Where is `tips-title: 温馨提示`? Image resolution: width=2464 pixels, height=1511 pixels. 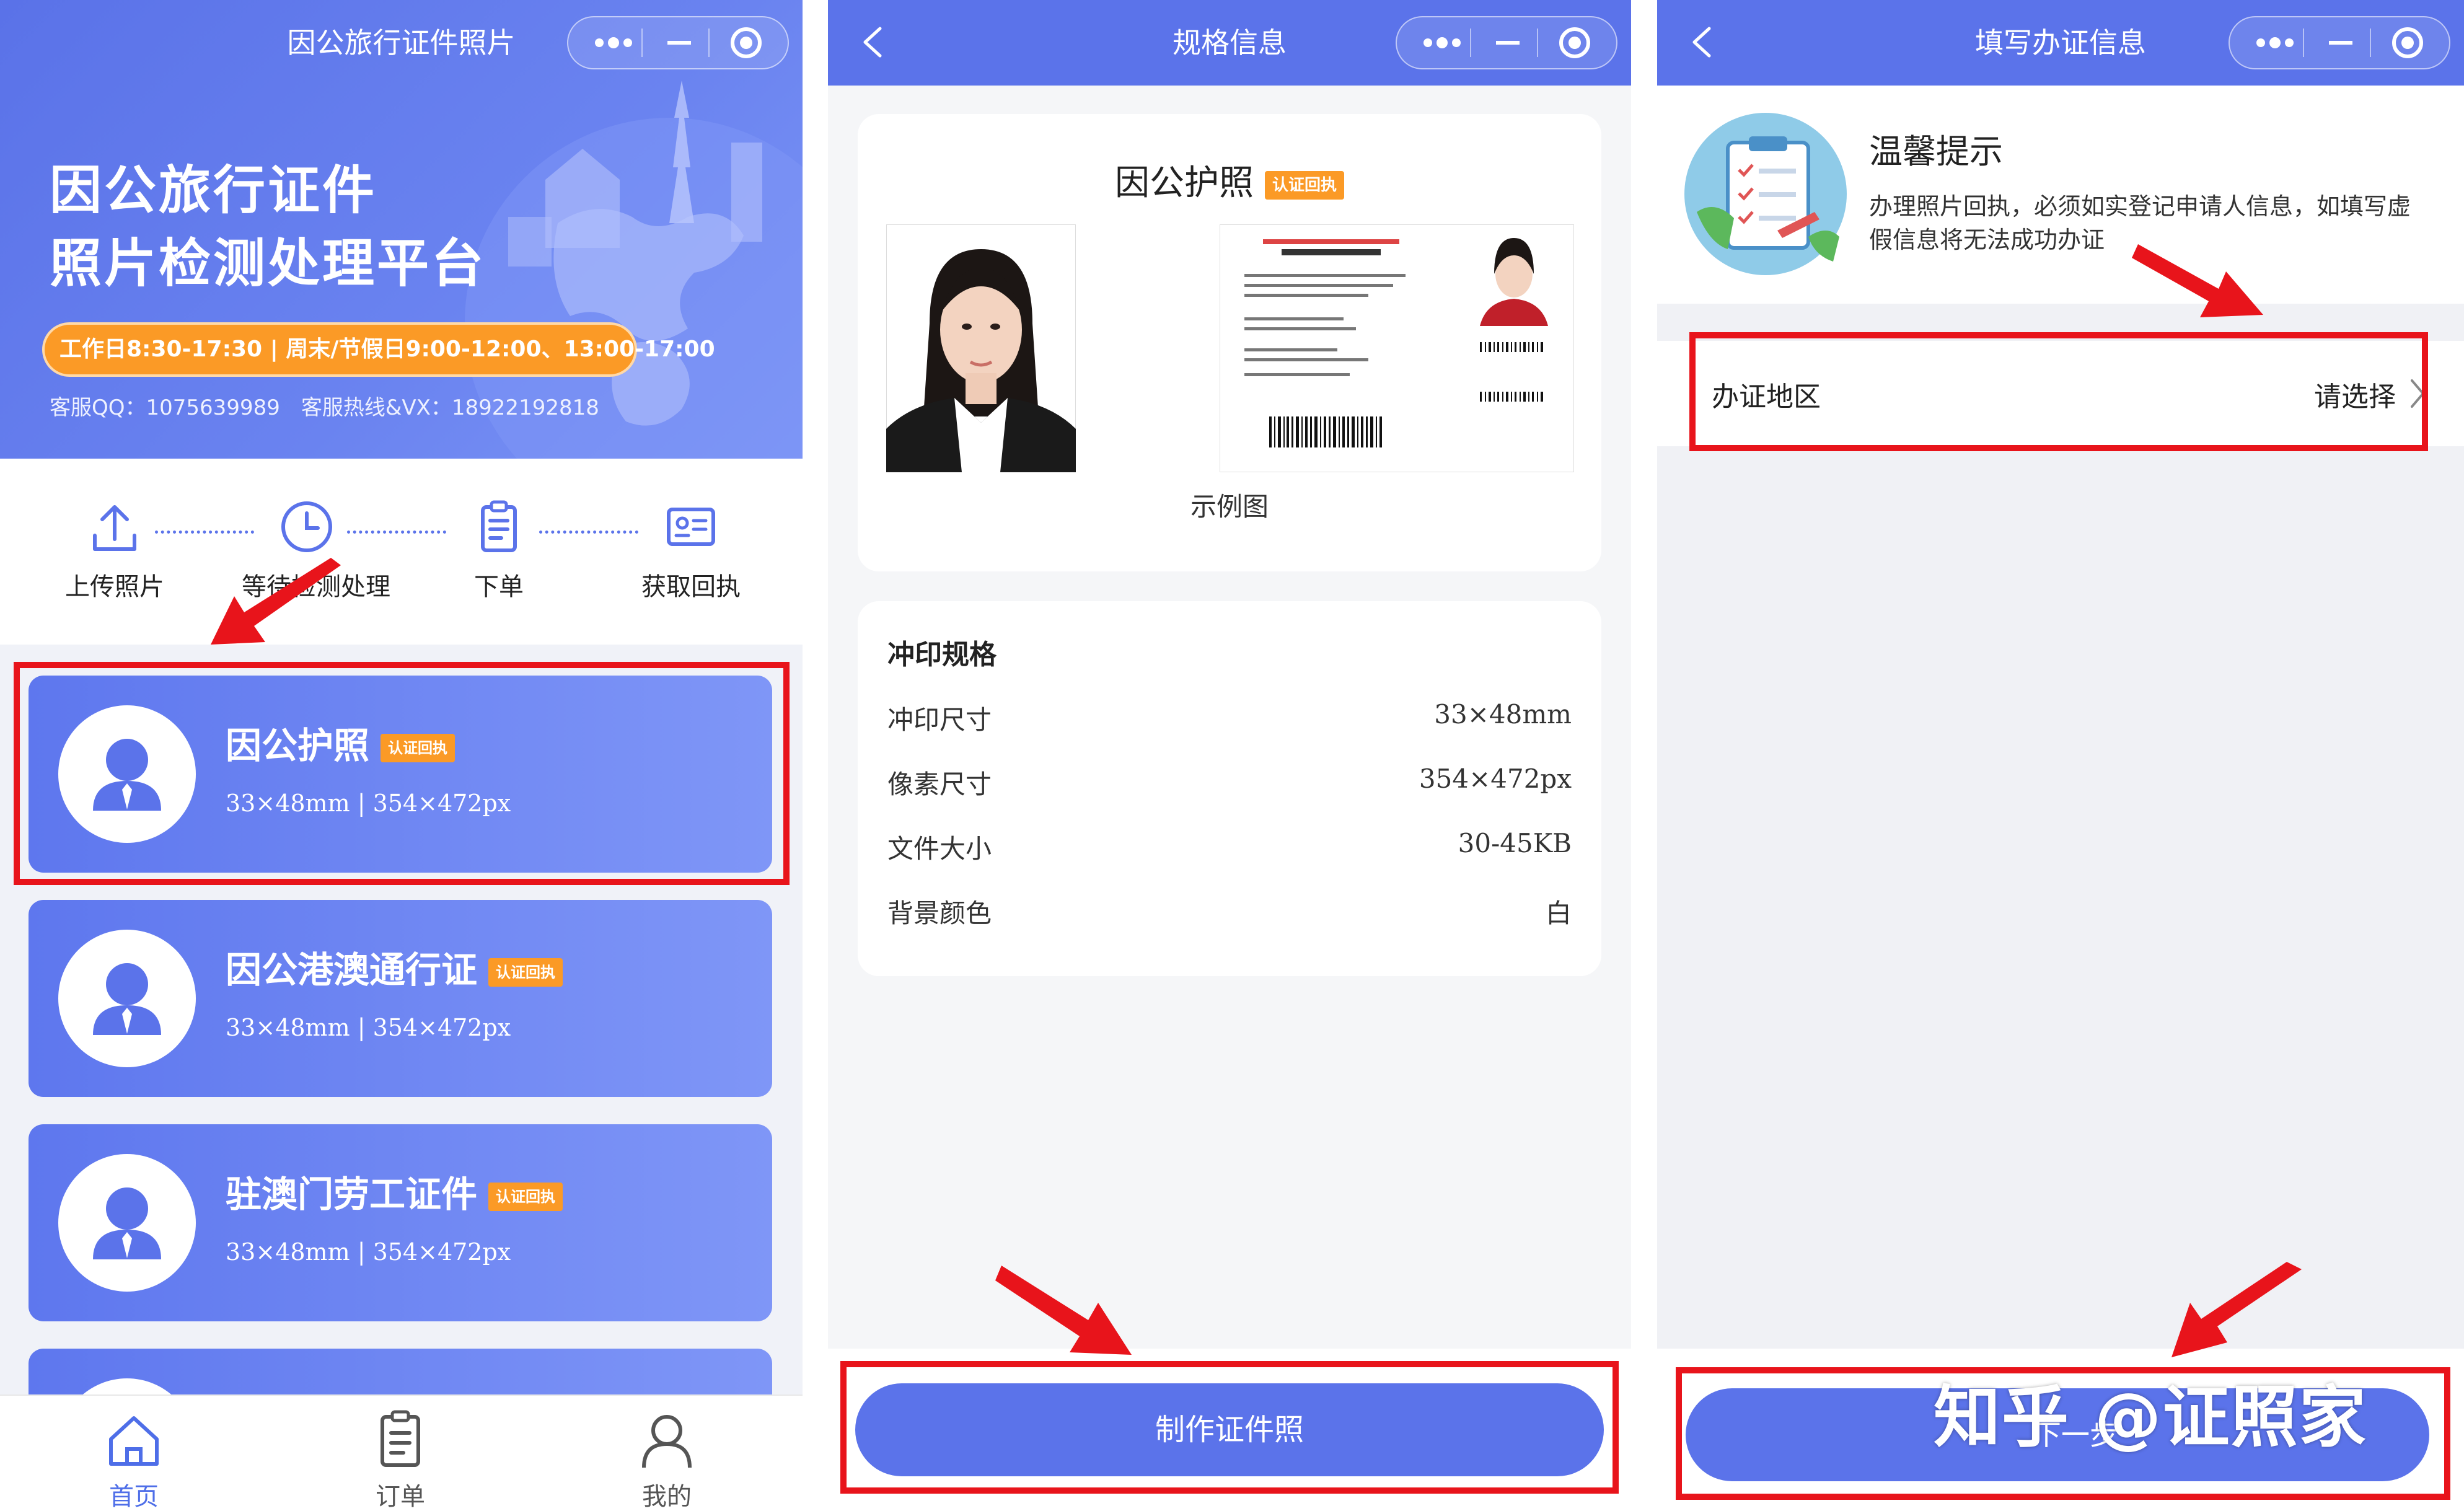 tips-title: 温馨提示 is located at coordinates (1936, 151).